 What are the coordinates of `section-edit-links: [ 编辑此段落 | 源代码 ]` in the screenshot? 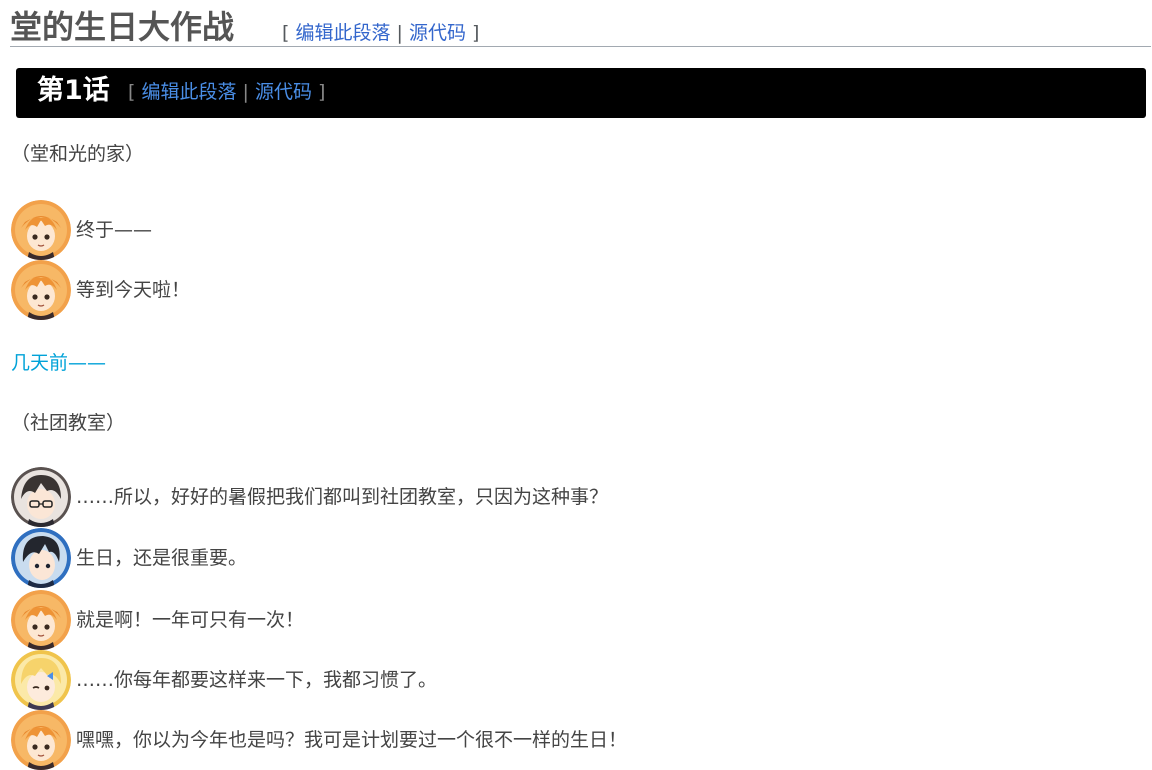 It's located at (226, 92).